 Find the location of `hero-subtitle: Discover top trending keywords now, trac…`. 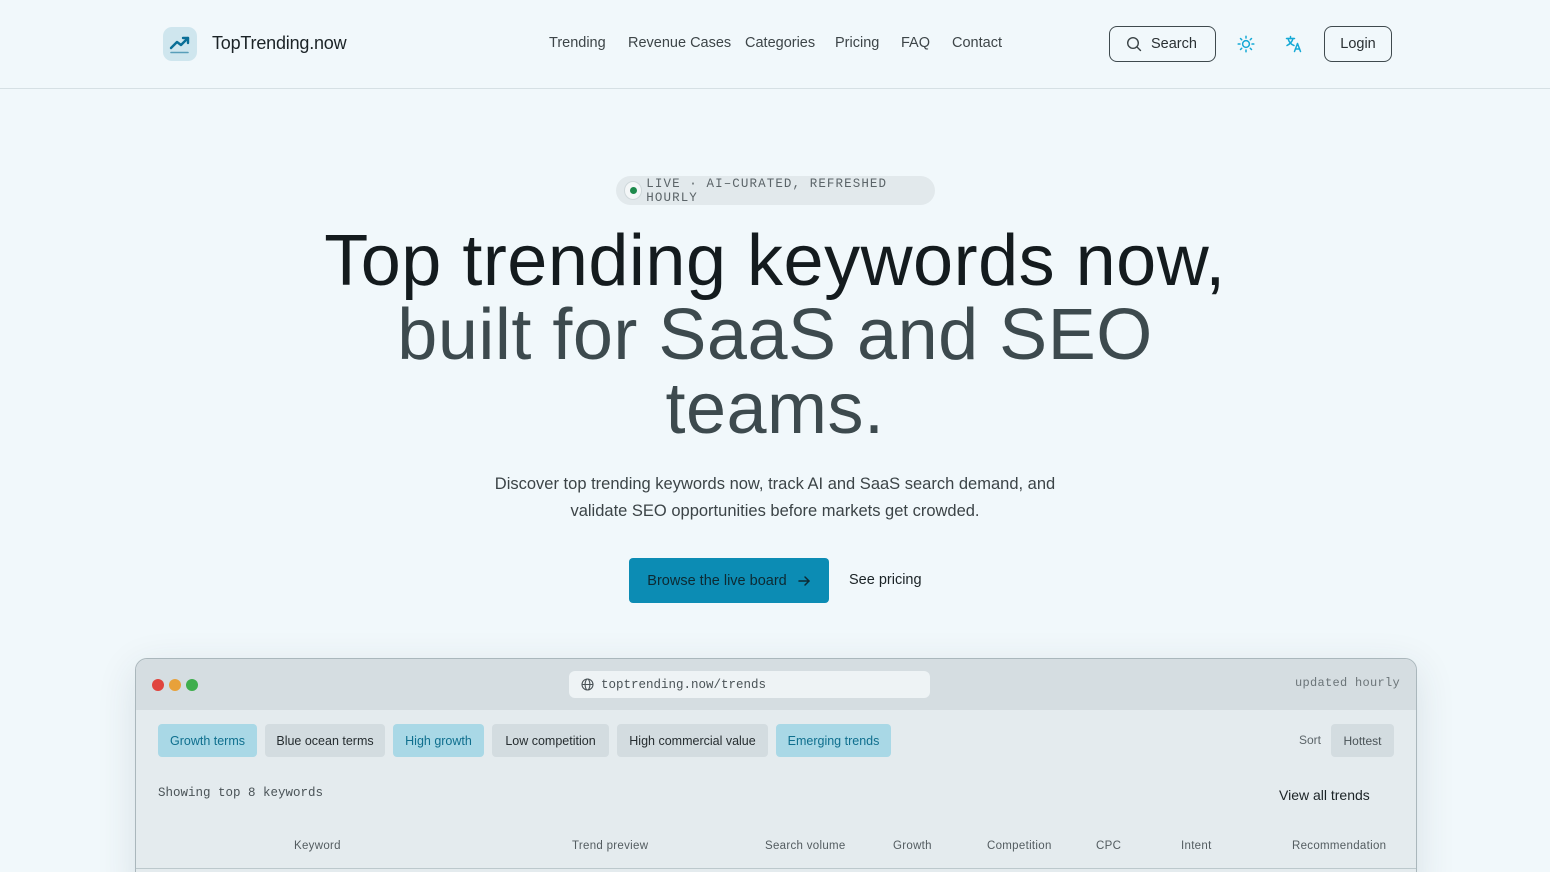

hero-subtitle: Discover top trending keywords now, trac… is located at coordinates (775, 497).